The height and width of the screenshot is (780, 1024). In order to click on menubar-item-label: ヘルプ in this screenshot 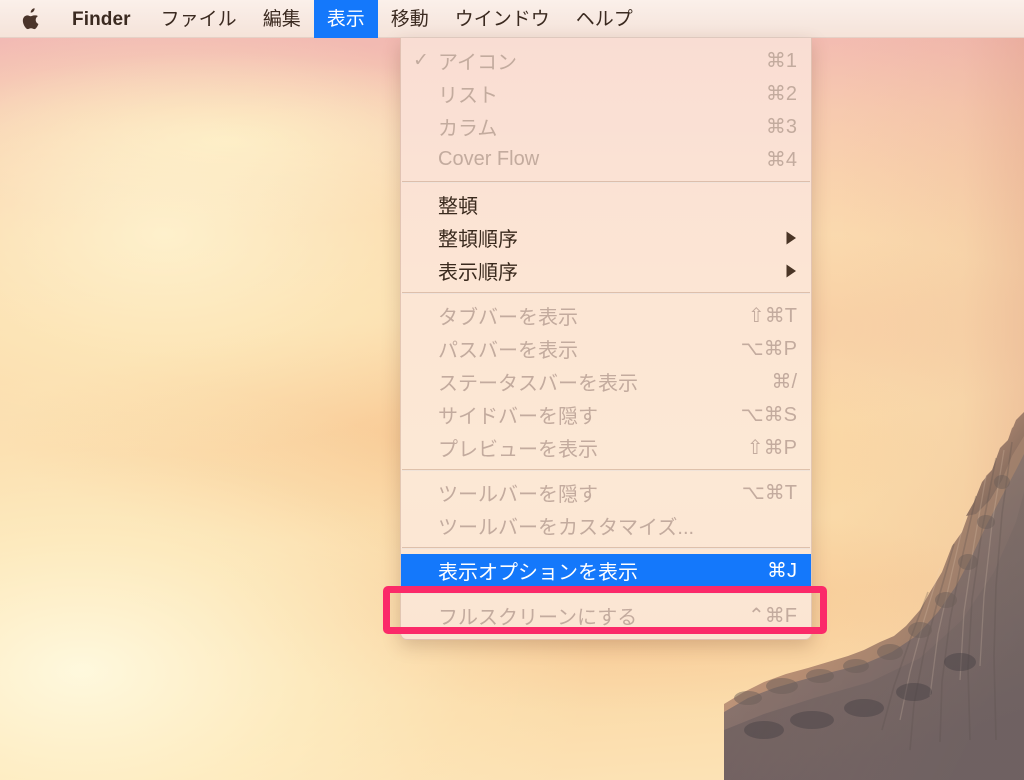, I will do `click(604, 19)`.